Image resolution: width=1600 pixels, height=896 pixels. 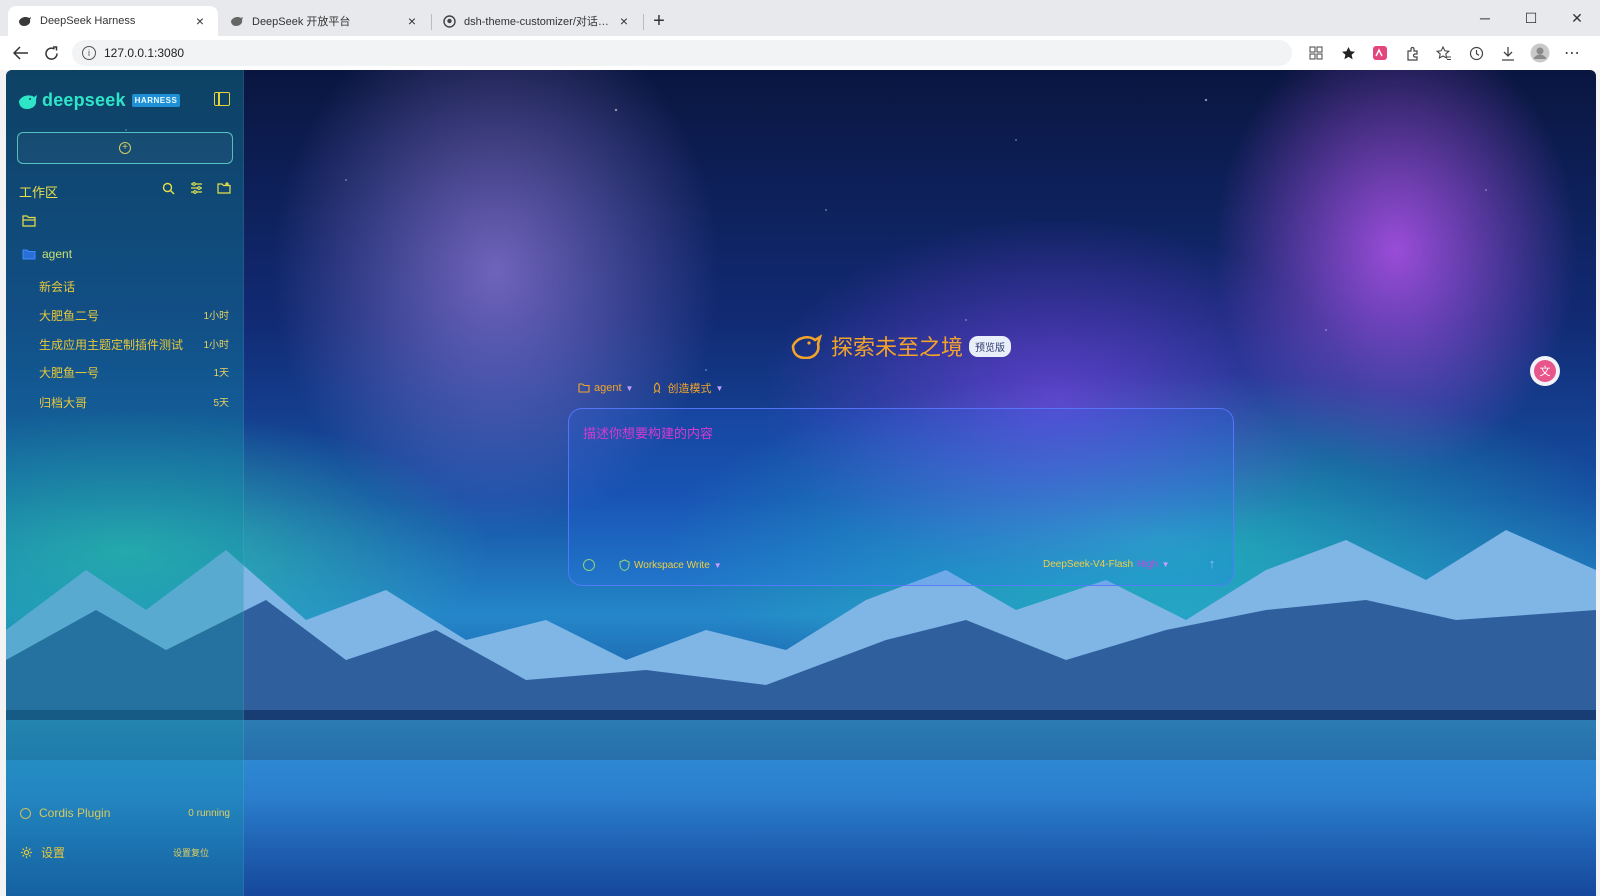 What do you see at coordinates (29, 220) in the screenshot?
I see `open-folder-icon` at bounding box center [29, 220].